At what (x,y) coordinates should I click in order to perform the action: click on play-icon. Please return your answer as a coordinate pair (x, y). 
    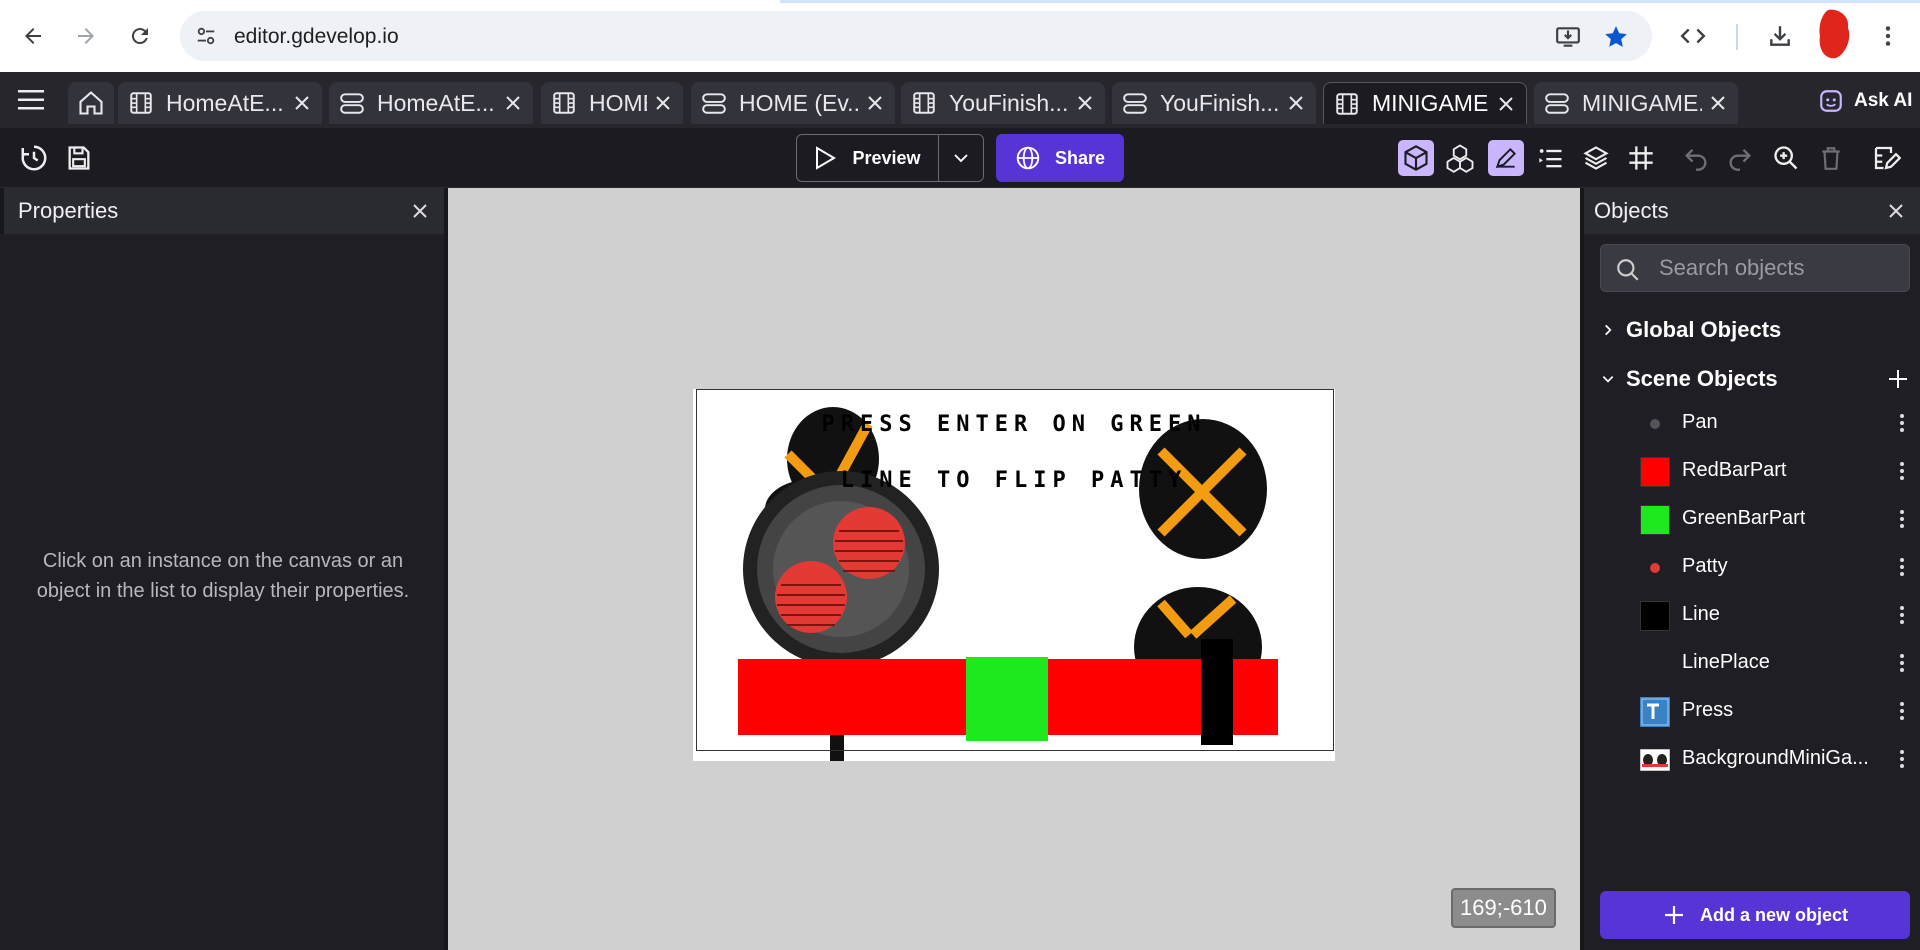
    Looking at the image, I should click on (826, 158).